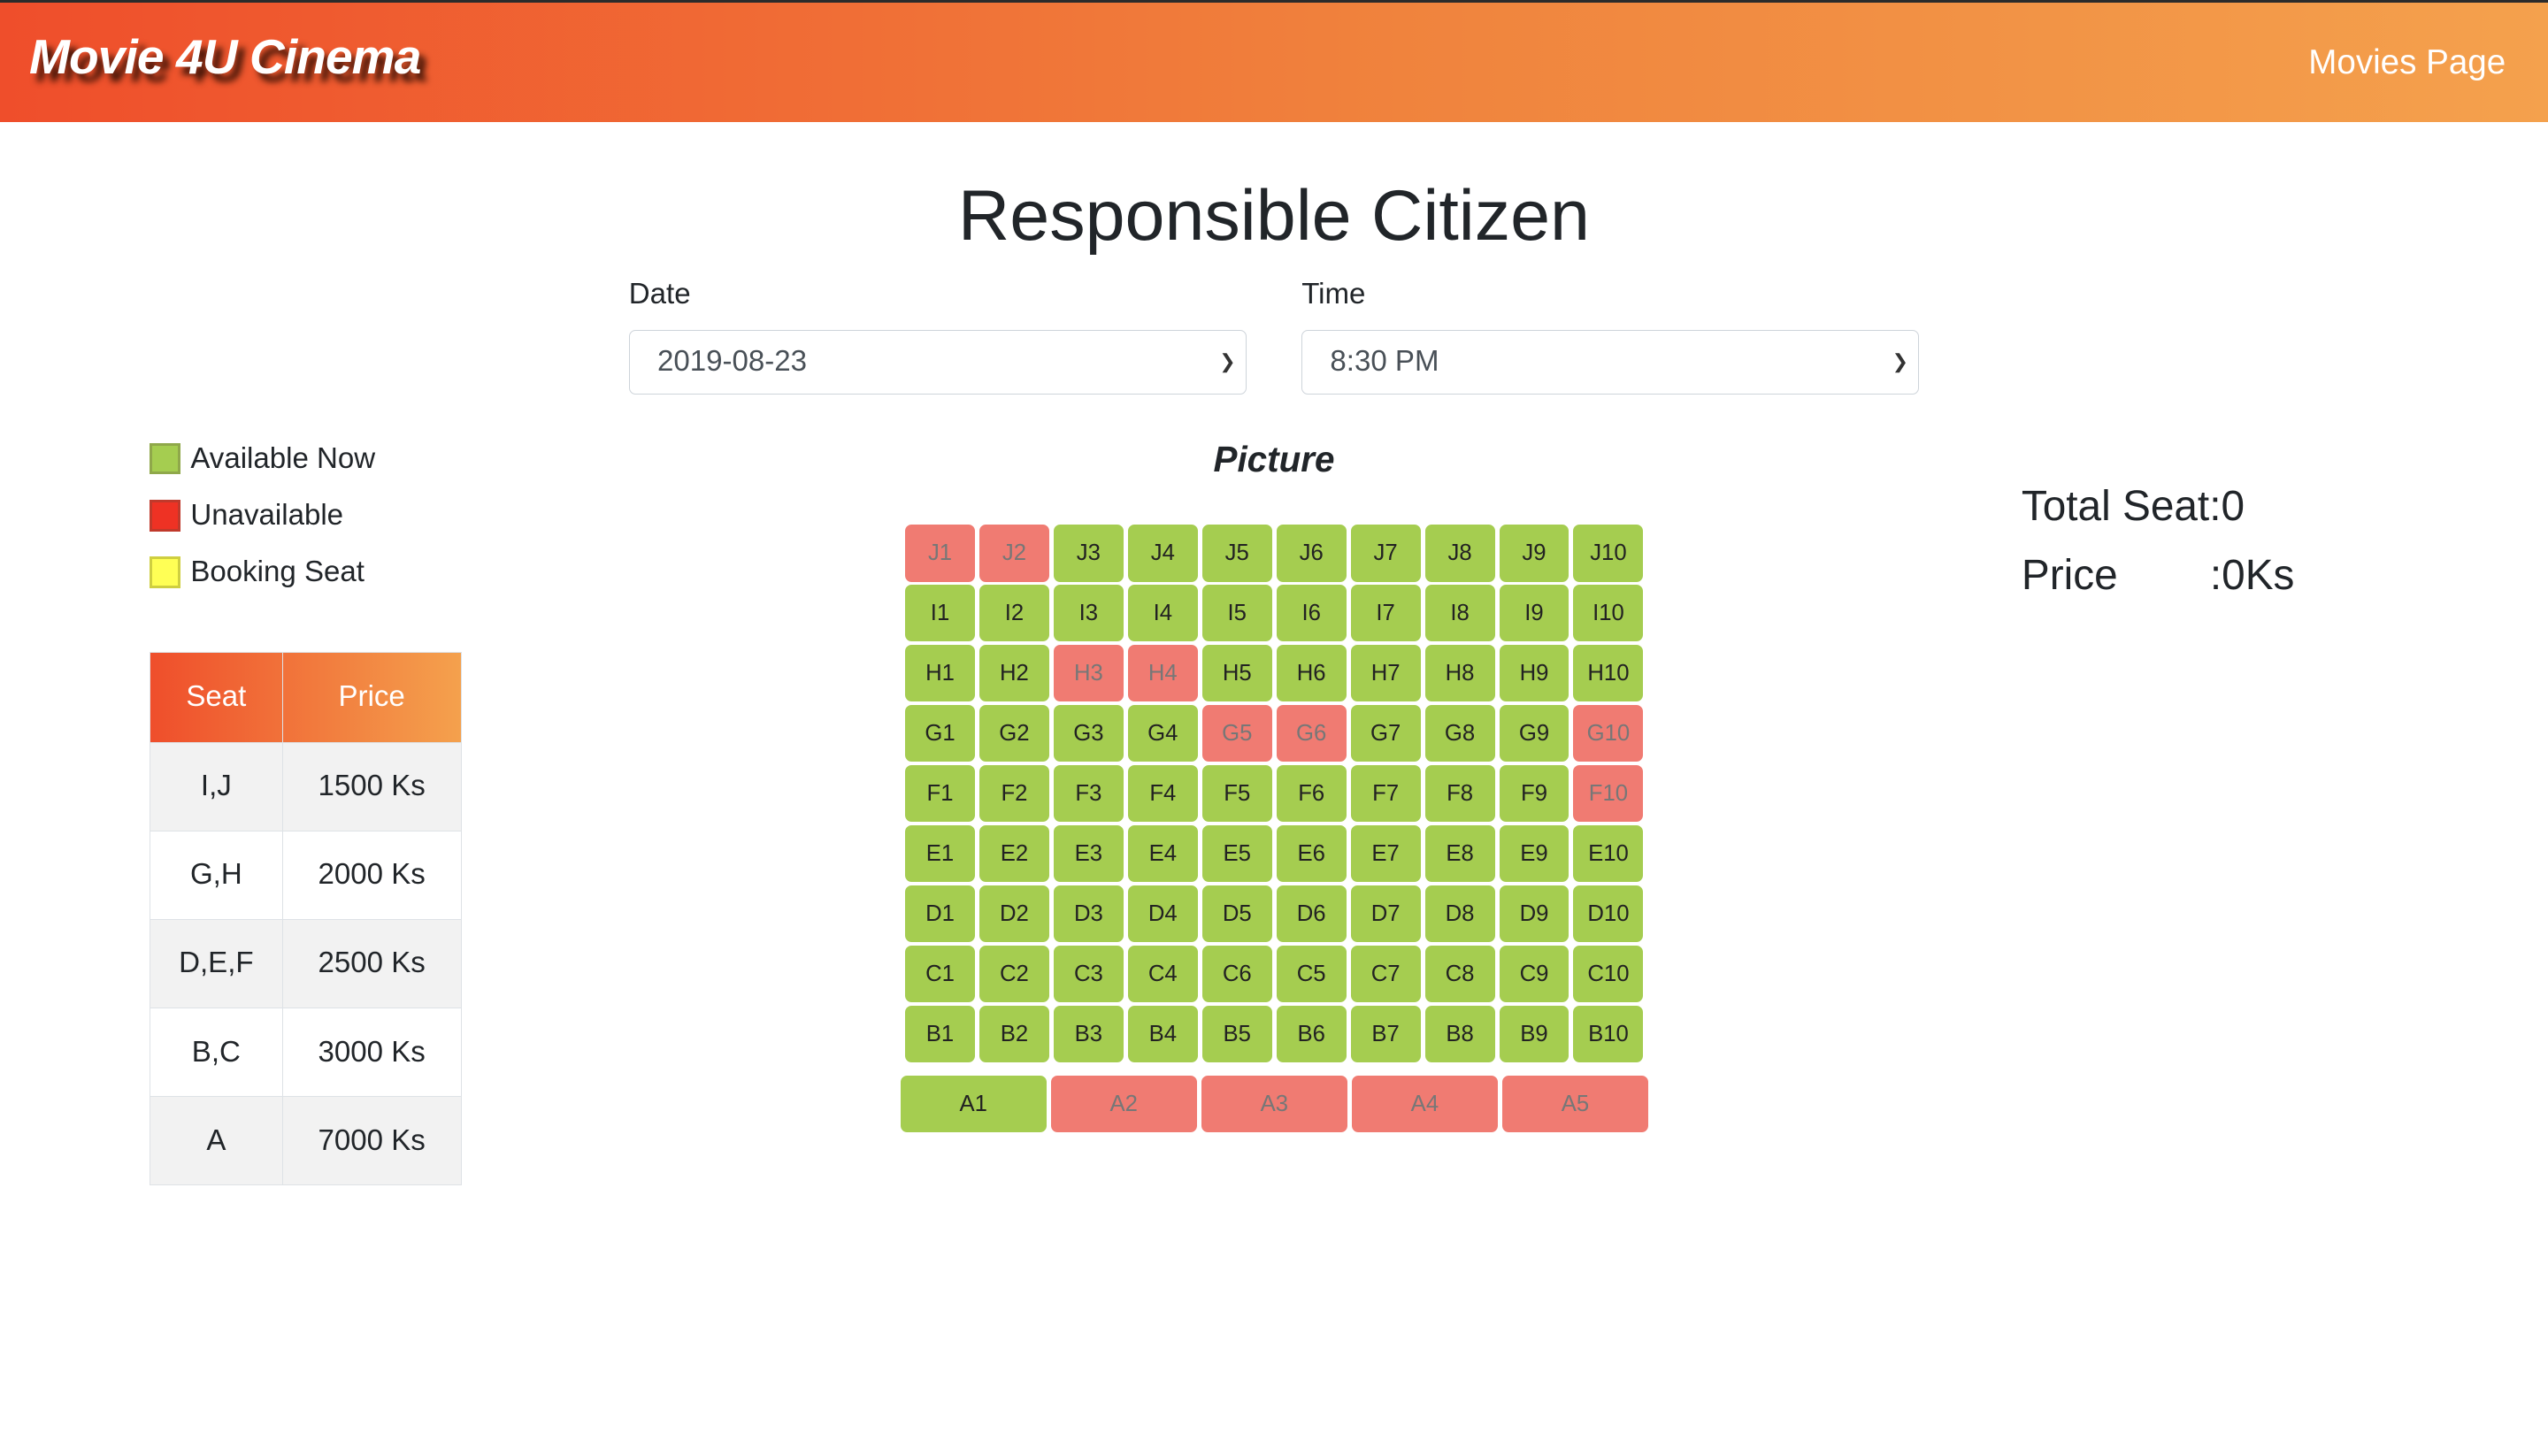 The image size is (2548, 1456). What do you see at coordinates (1608, 794) in the screenshot?
I see `seat-F10: F10` at bounding box center [1608, 794].